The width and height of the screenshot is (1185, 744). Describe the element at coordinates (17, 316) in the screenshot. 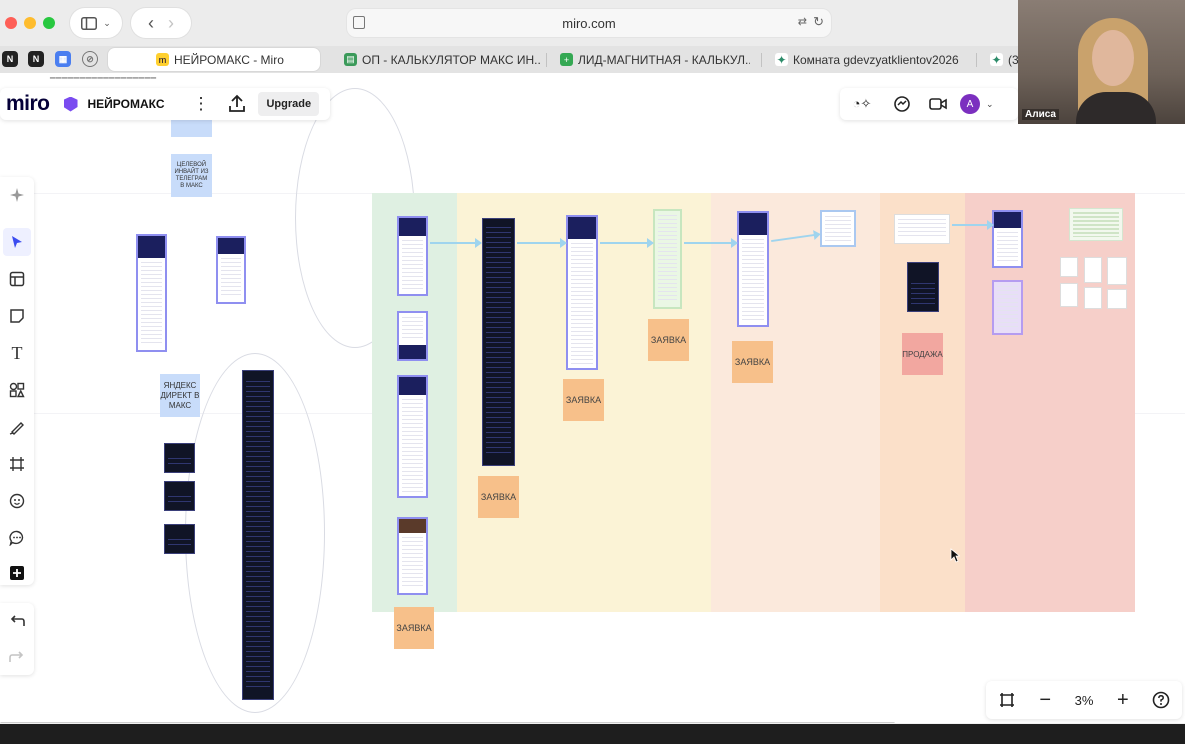

I see `sticky-note-icon` at that location.